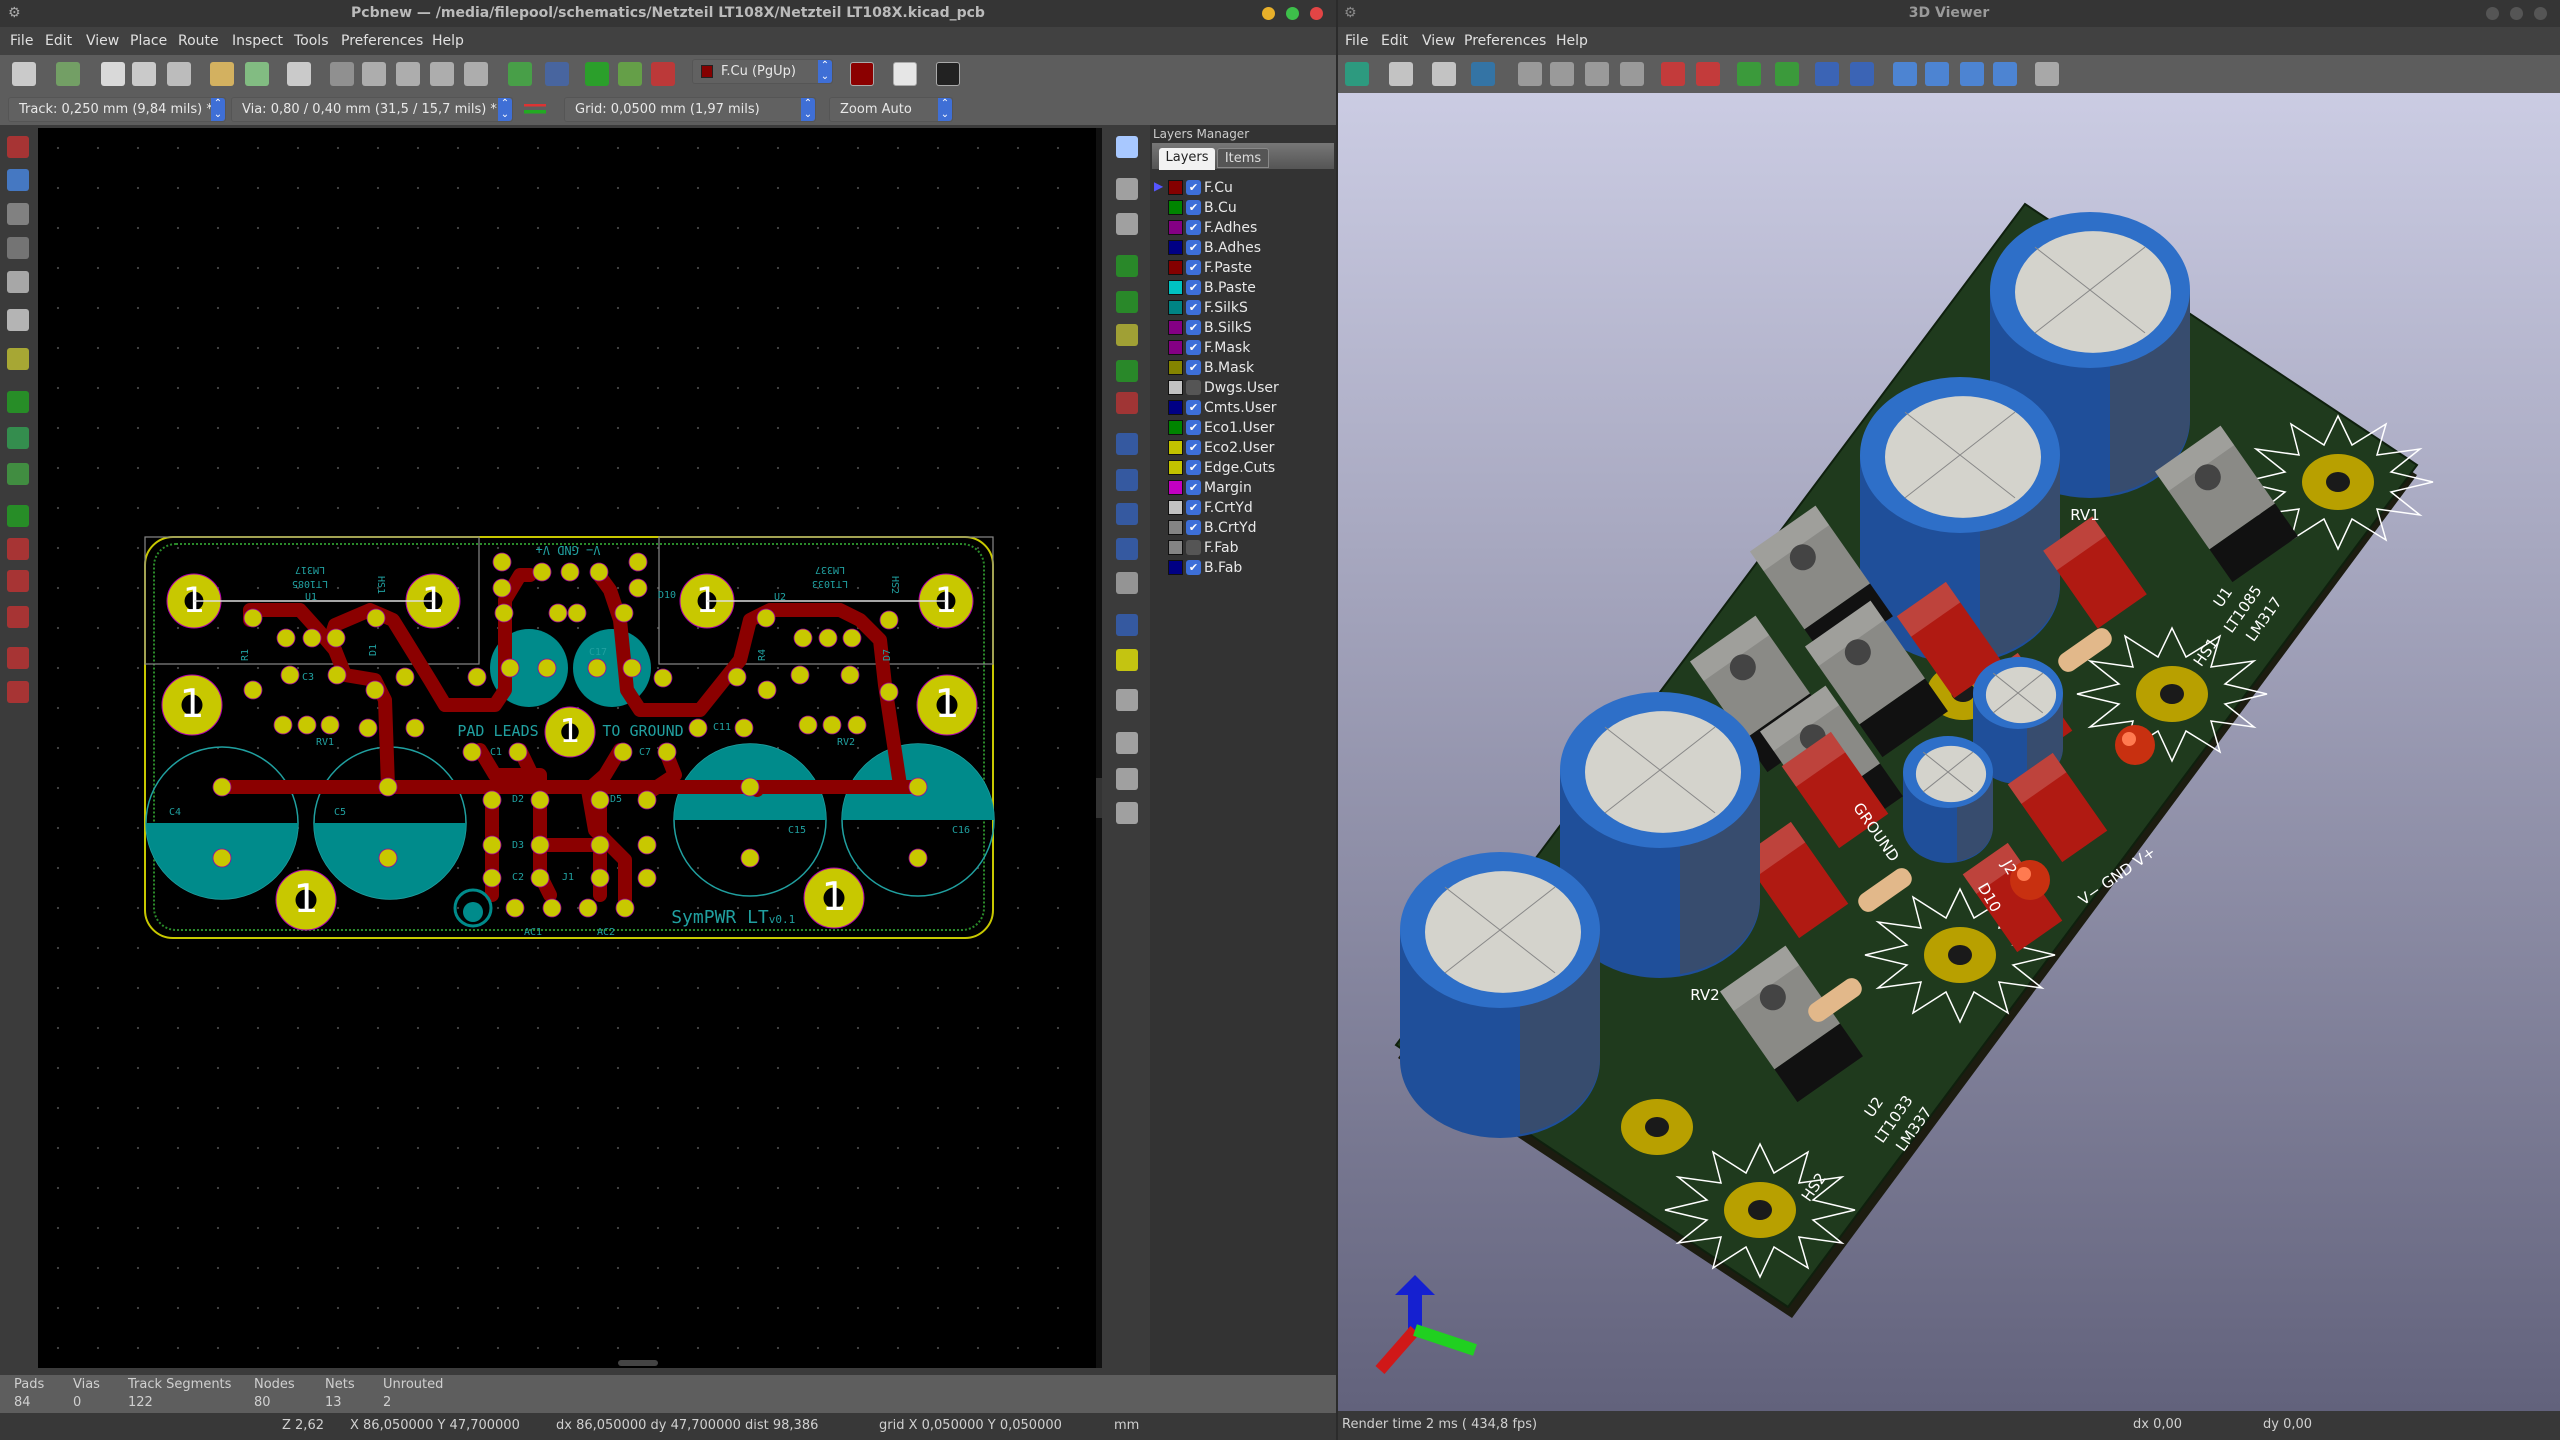 The height and width of the screenshot is (1440, 2560). I want to click on grid-spinner: ⌃ ⌄, so click(808, 109).